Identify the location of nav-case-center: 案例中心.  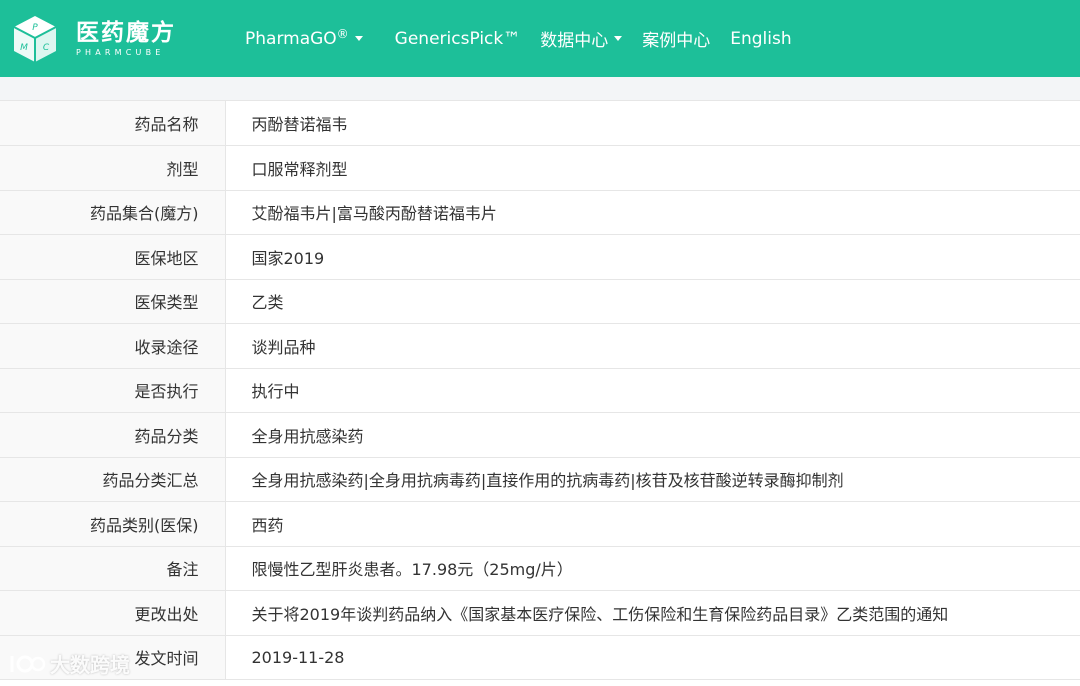
(676, 38).